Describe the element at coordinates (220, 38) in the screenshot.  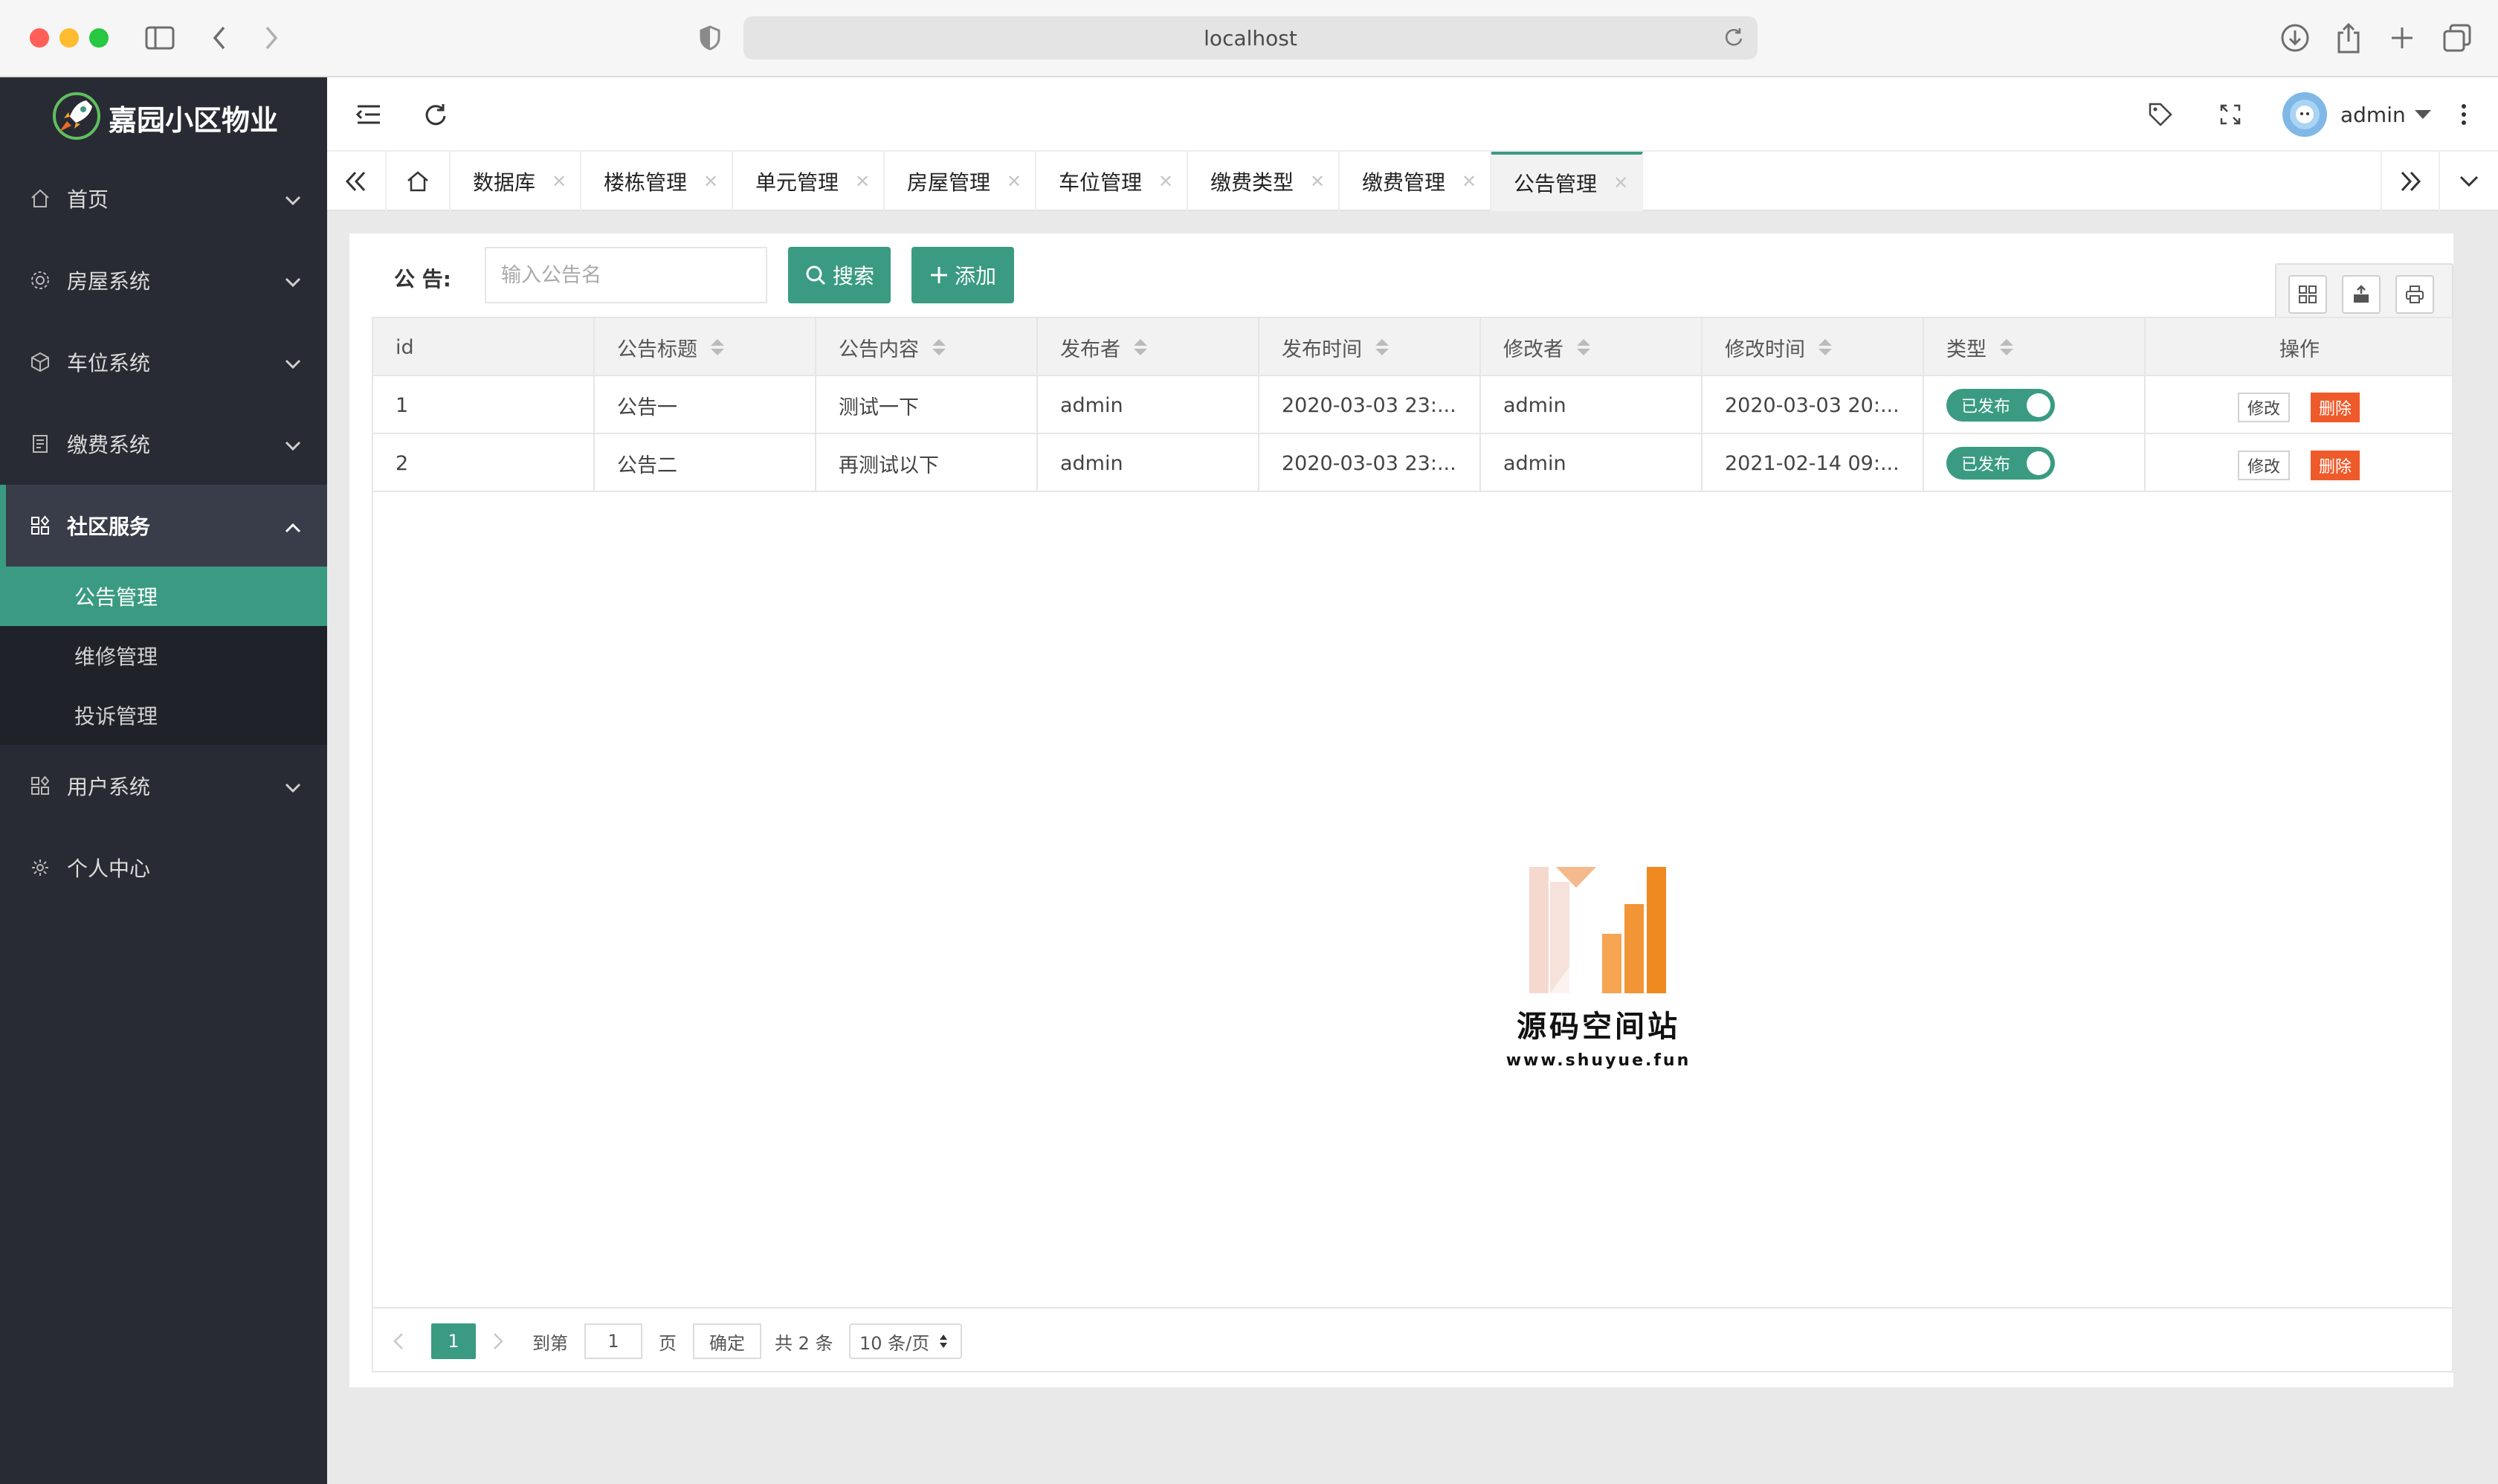
I see `back-icon` at that location.